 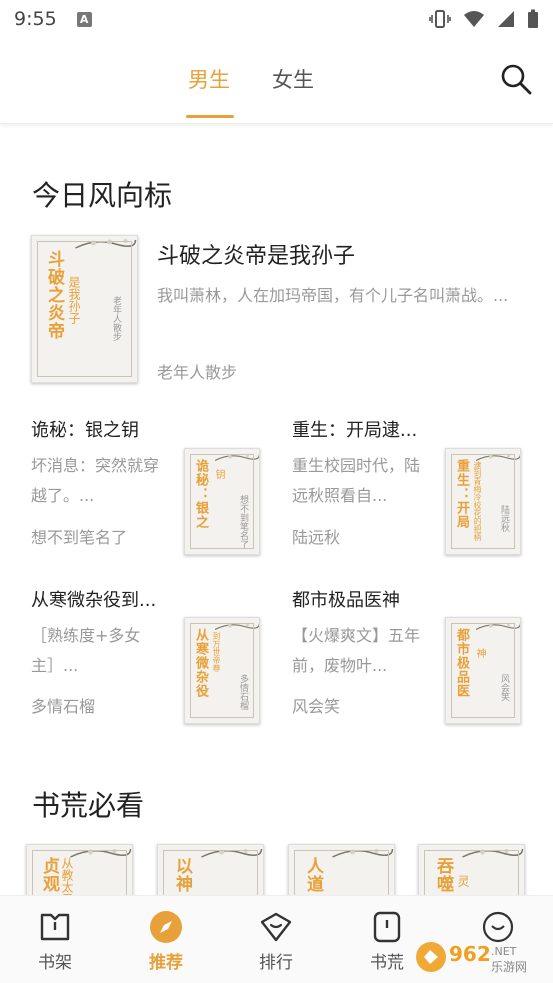 I want to click on status-icons, so click(x=484, y=19).